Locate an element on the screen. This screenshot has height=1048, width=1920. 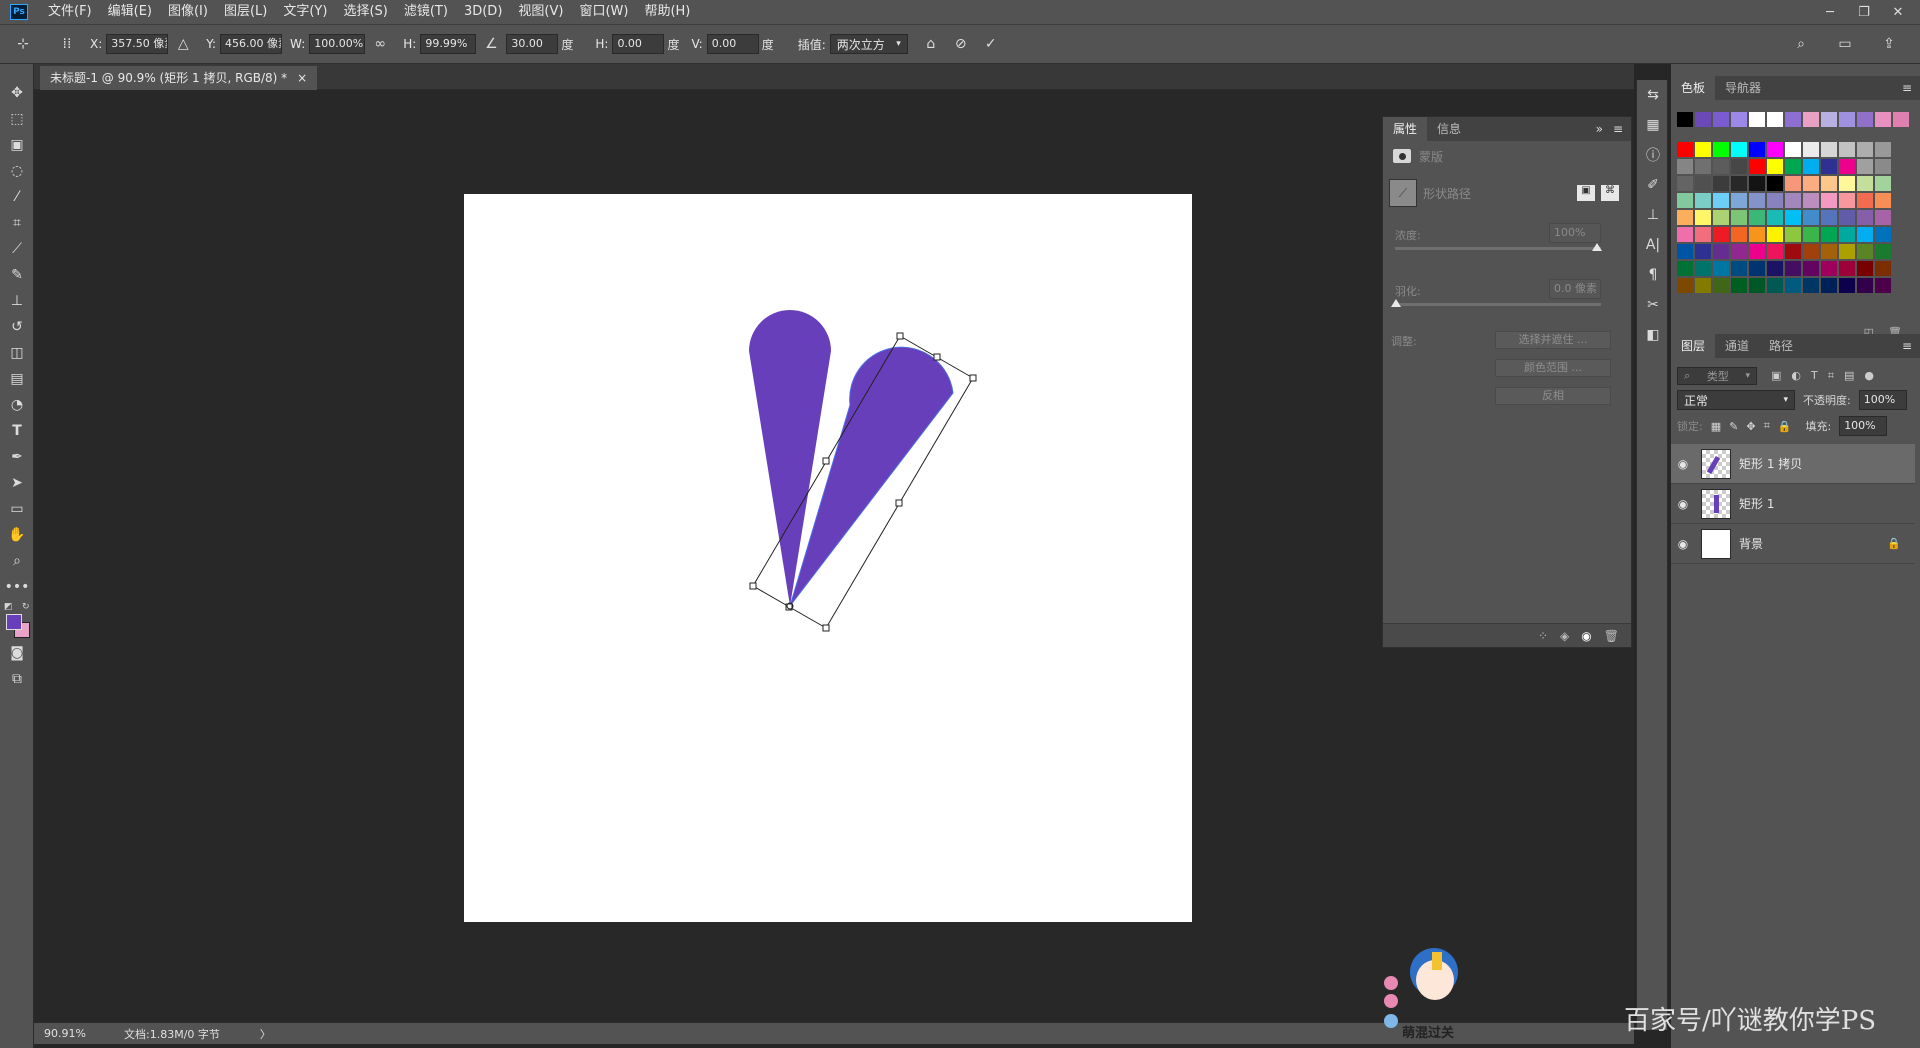
lock-position-icon: ✥ is located at coordinates (1750, 426).